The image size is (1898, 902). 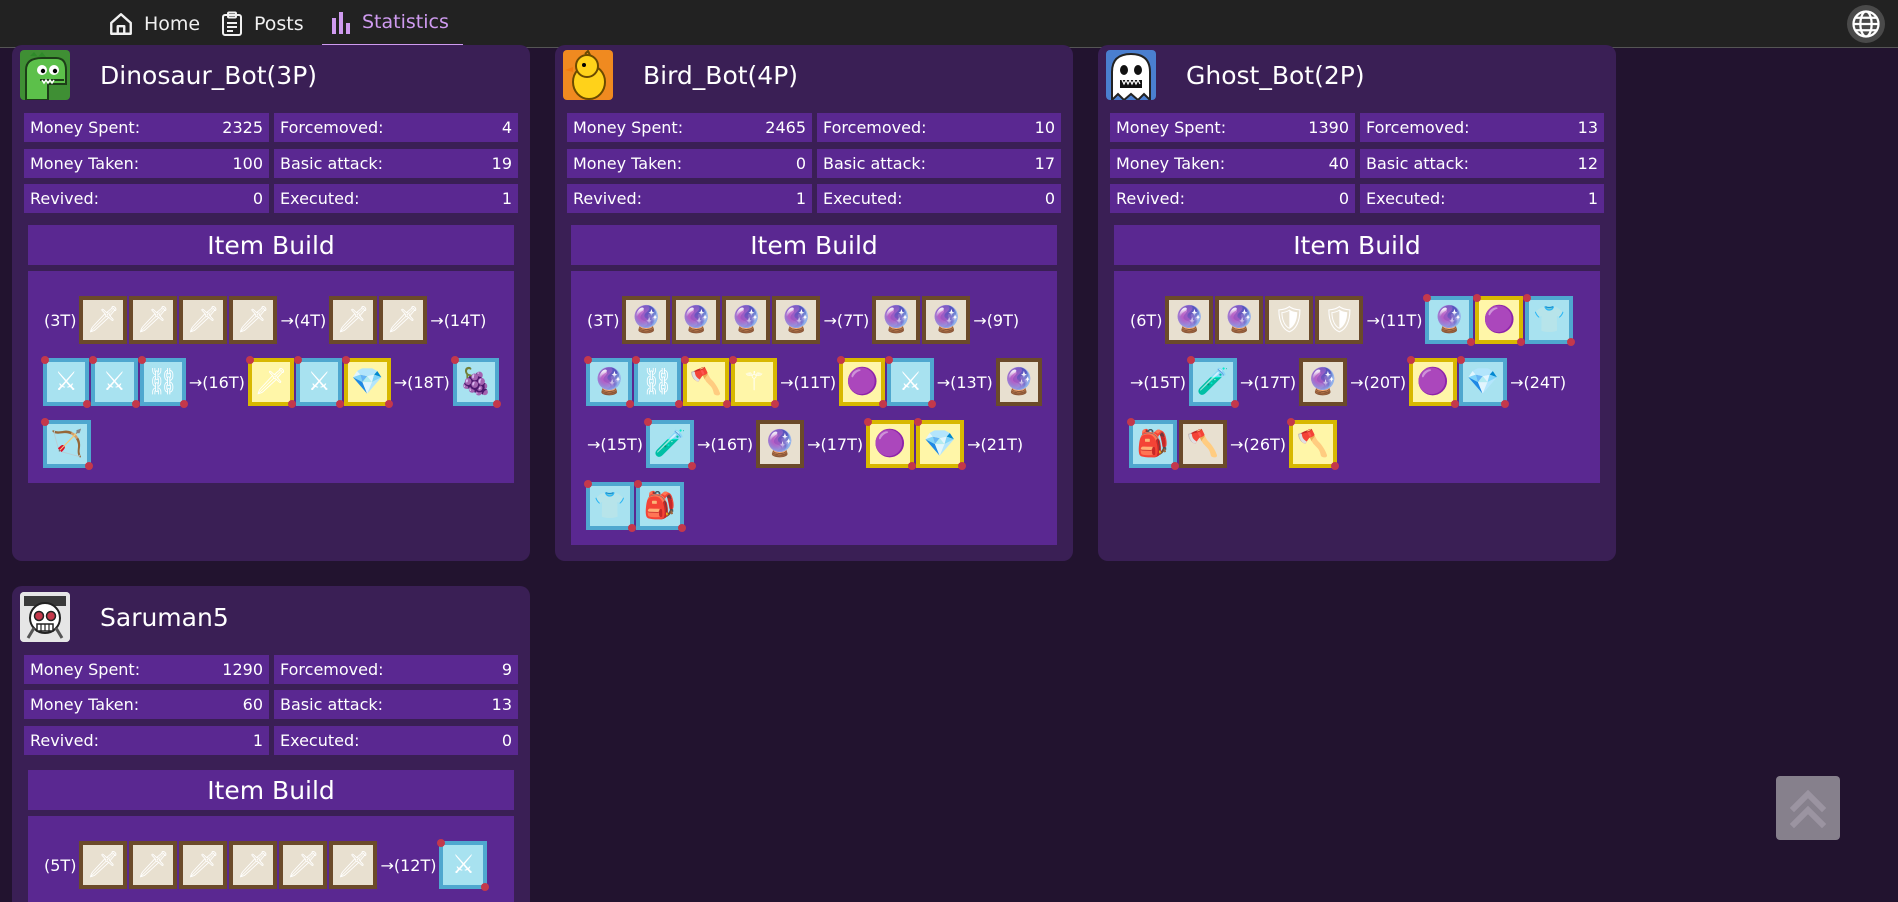 What do you see at coordinates (341, 23) in the screenshot?
I see `bar-chart-icon` at bounding box center [341, 23].